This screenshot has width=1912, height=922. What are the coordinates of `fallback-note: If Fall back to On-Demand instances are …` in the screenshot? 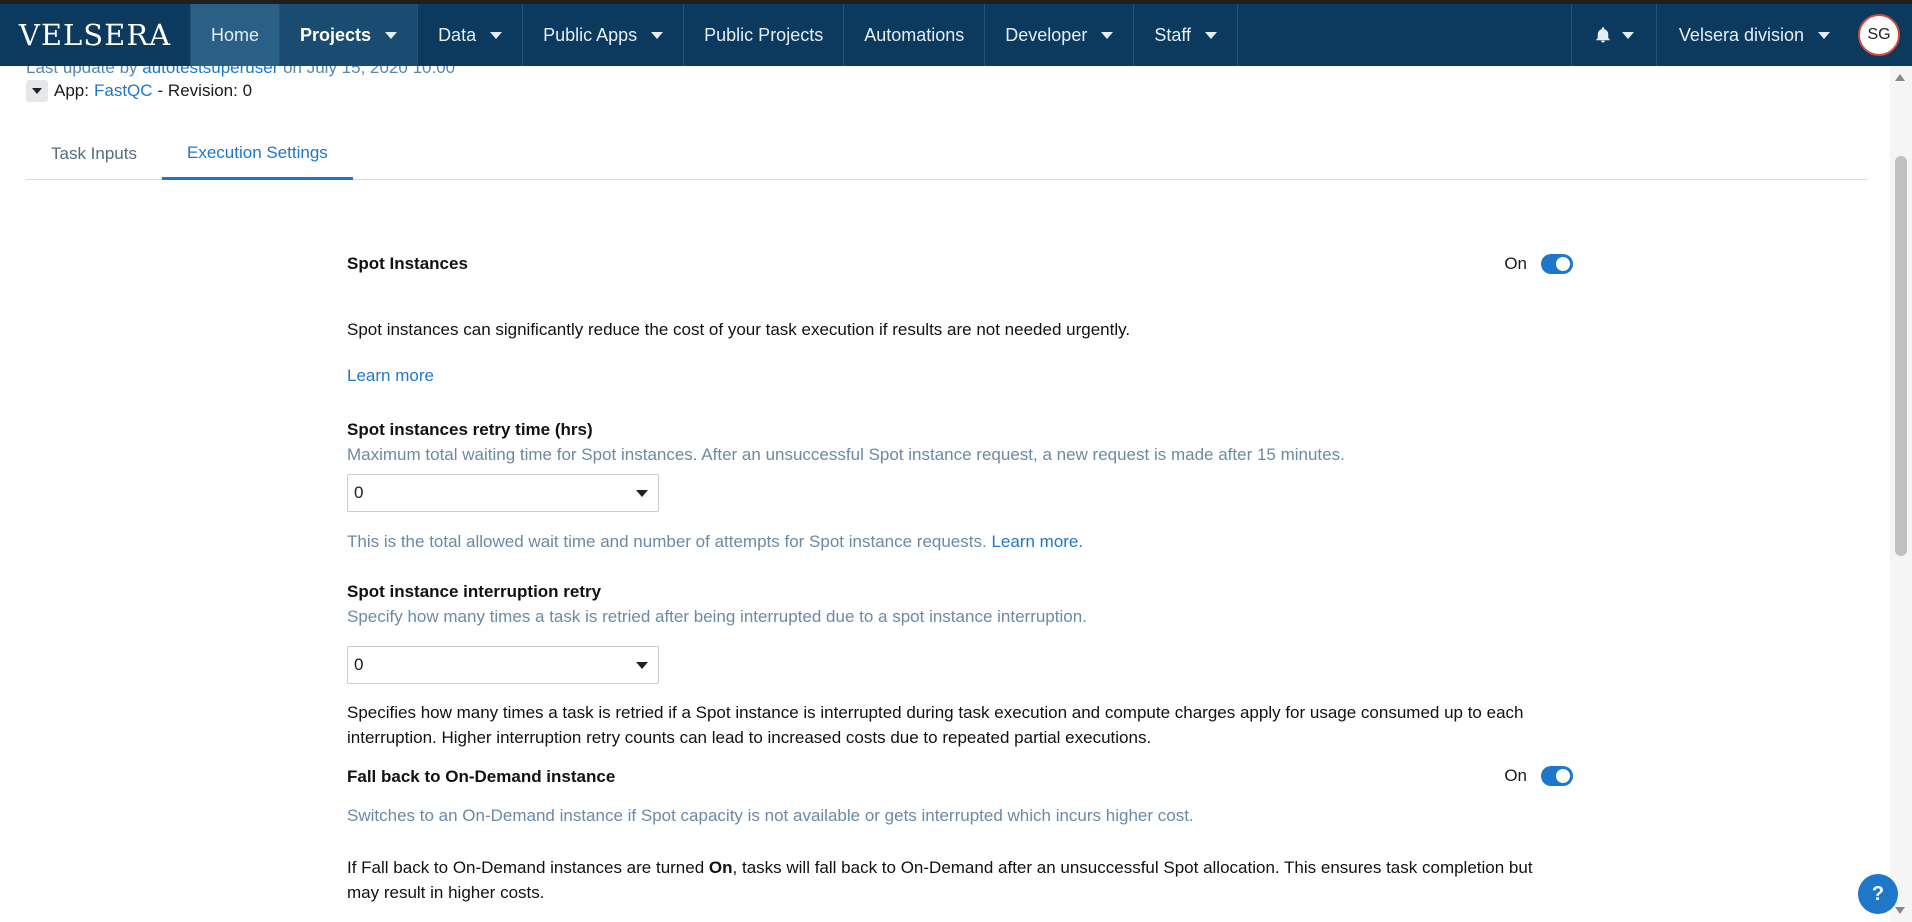 It's located at (960, 880).